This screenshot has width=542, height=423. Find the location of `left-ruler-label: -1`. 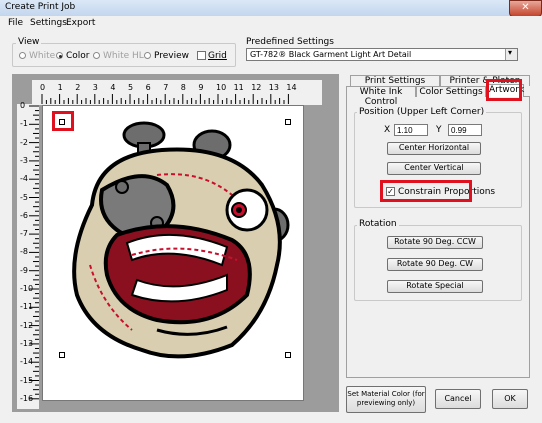

left-ruler-label: -1 is located at coordinates (24, 124).